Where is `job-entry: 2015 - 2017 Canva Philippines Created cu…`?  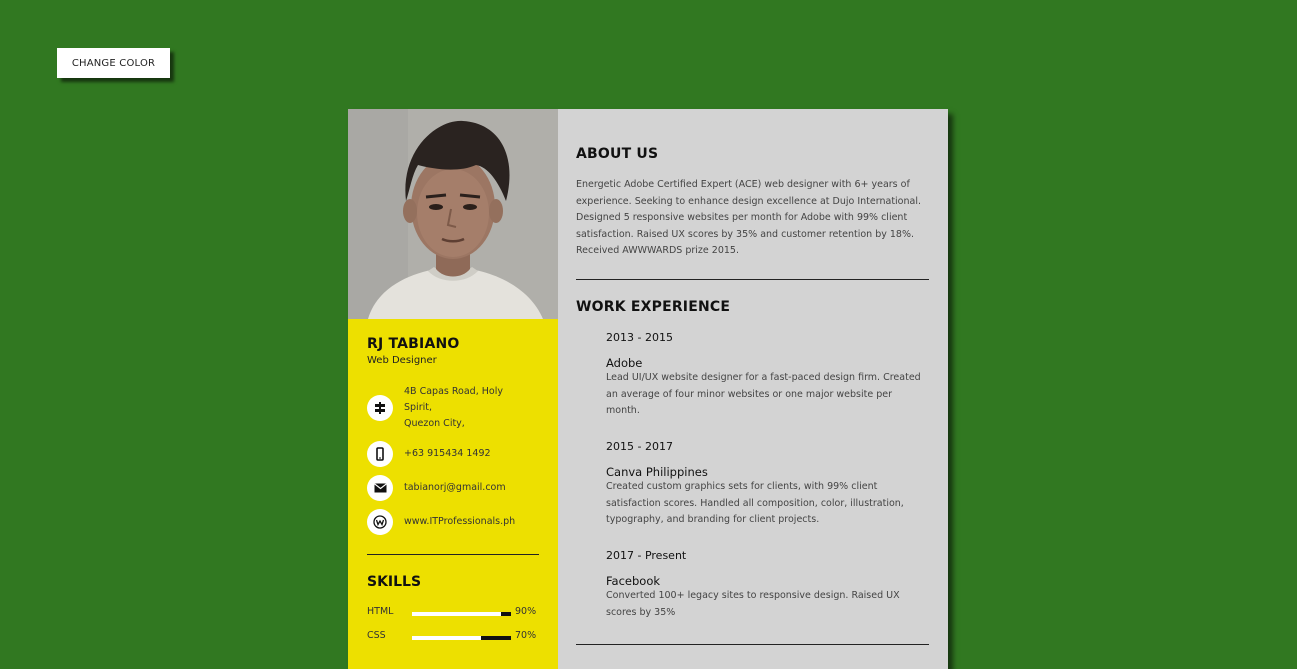 job-entry: 2015 - 2017 Canva Philippines Created cu… is located at coordinates (766, 484).